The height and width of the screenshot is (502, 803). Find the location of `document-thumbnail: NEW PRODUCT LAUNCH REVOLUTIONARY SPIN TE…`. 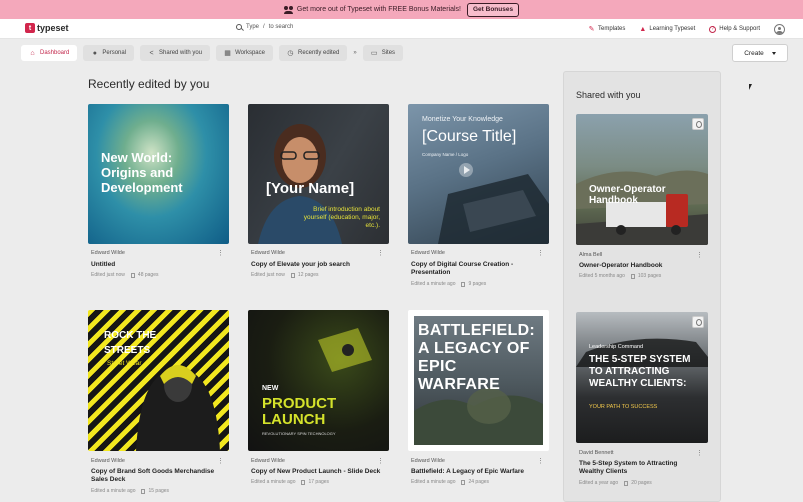

document-thumbnail: NEW PRODUCT LAUNCH REVOLUTIONARY SPIN TE… is located at coordinates (318, 380).